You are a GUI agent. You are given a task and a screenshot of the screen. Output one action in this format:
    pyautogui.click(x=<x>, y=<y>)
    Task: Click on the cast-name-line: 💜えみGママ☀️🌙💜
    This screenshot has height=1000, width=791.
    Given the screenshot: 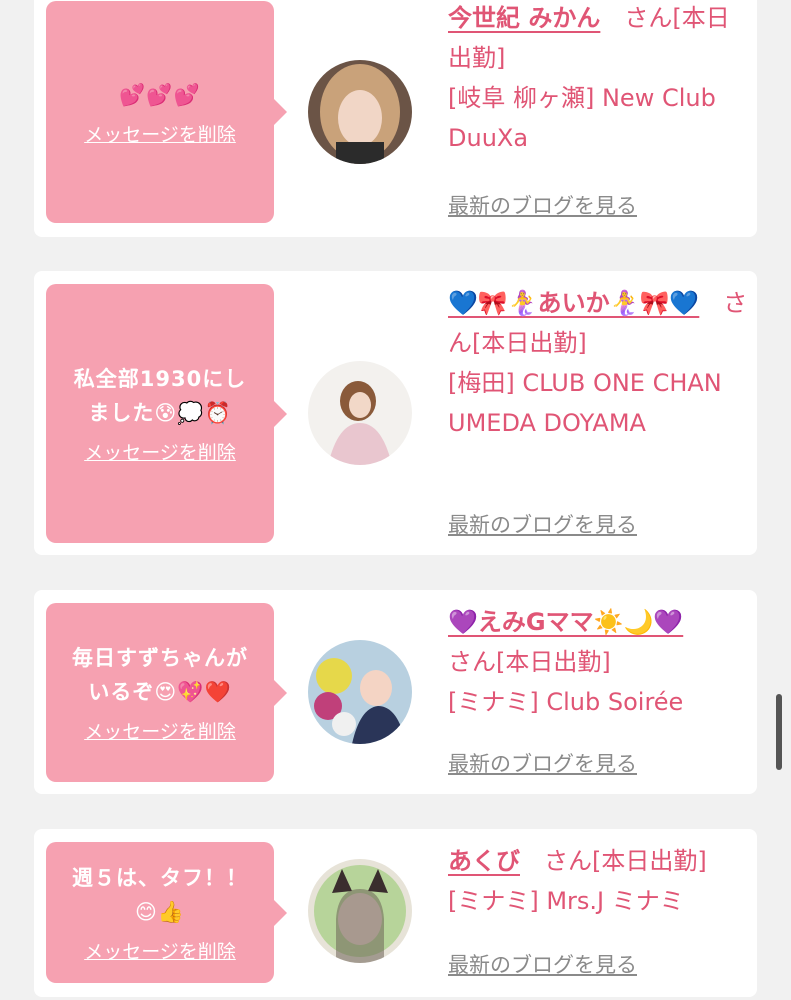 What is the action you would take?
    pyautogui.click(x=598, y=622)
    